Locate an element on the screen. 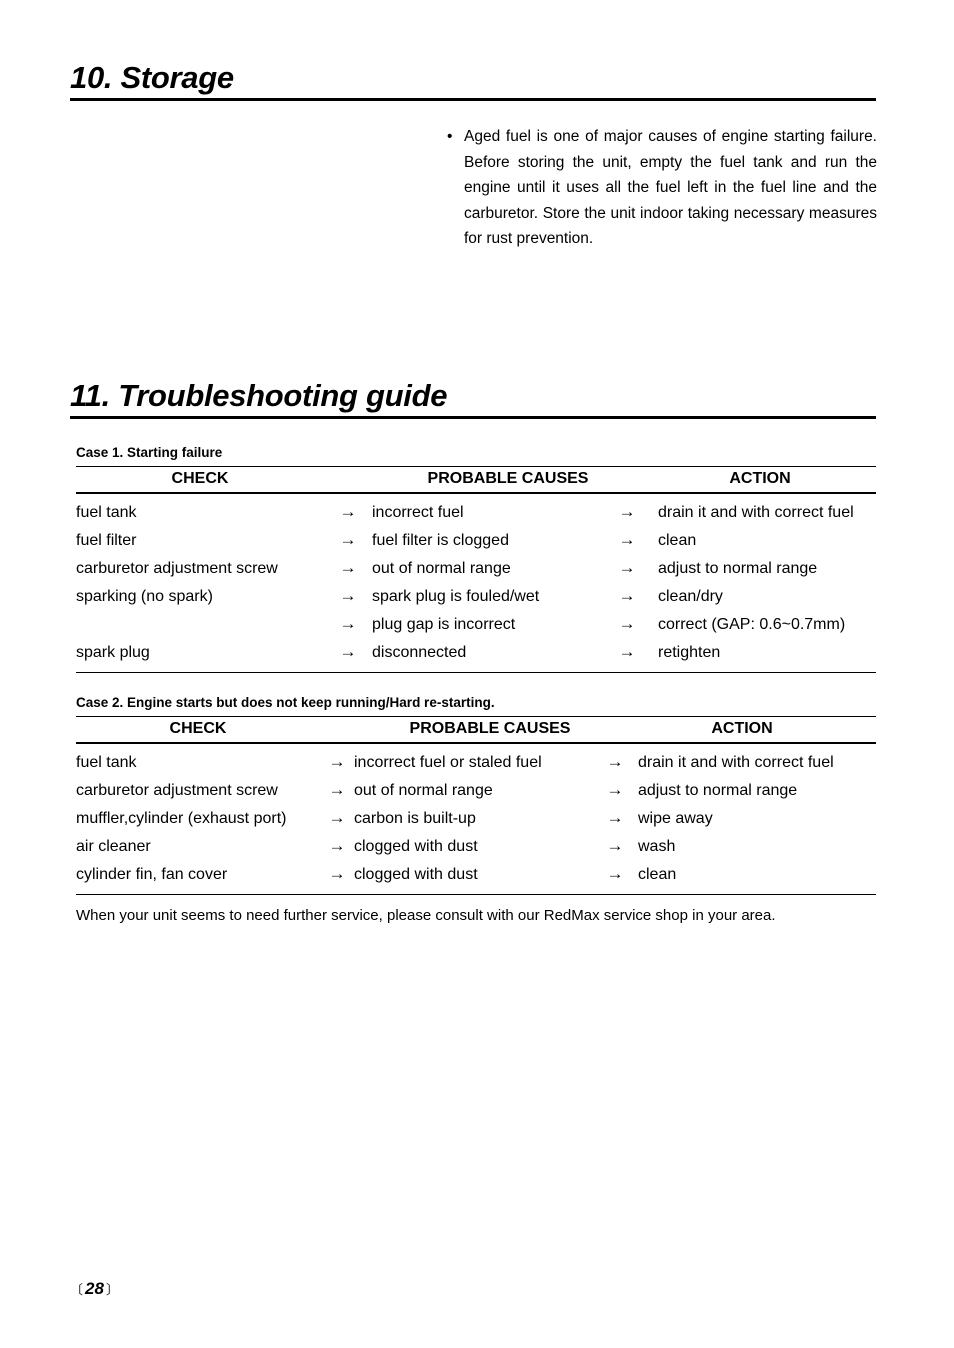  cell-cause: plug gap is incorrect is located at coordinates (444, 624).